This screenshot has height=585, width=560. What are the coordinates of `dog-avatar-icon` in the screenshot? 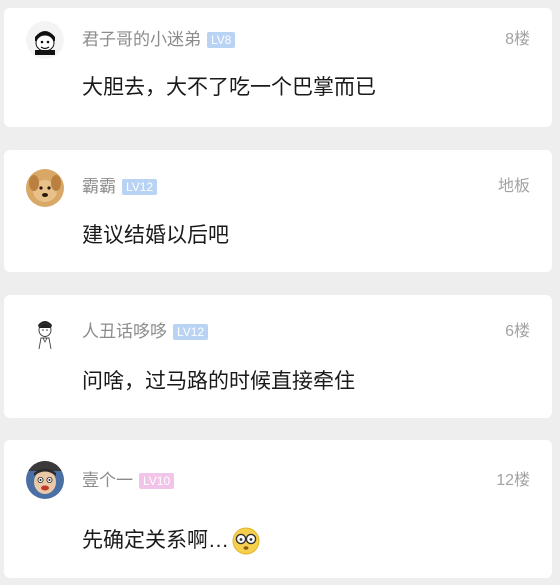 It's located at (45, 188).